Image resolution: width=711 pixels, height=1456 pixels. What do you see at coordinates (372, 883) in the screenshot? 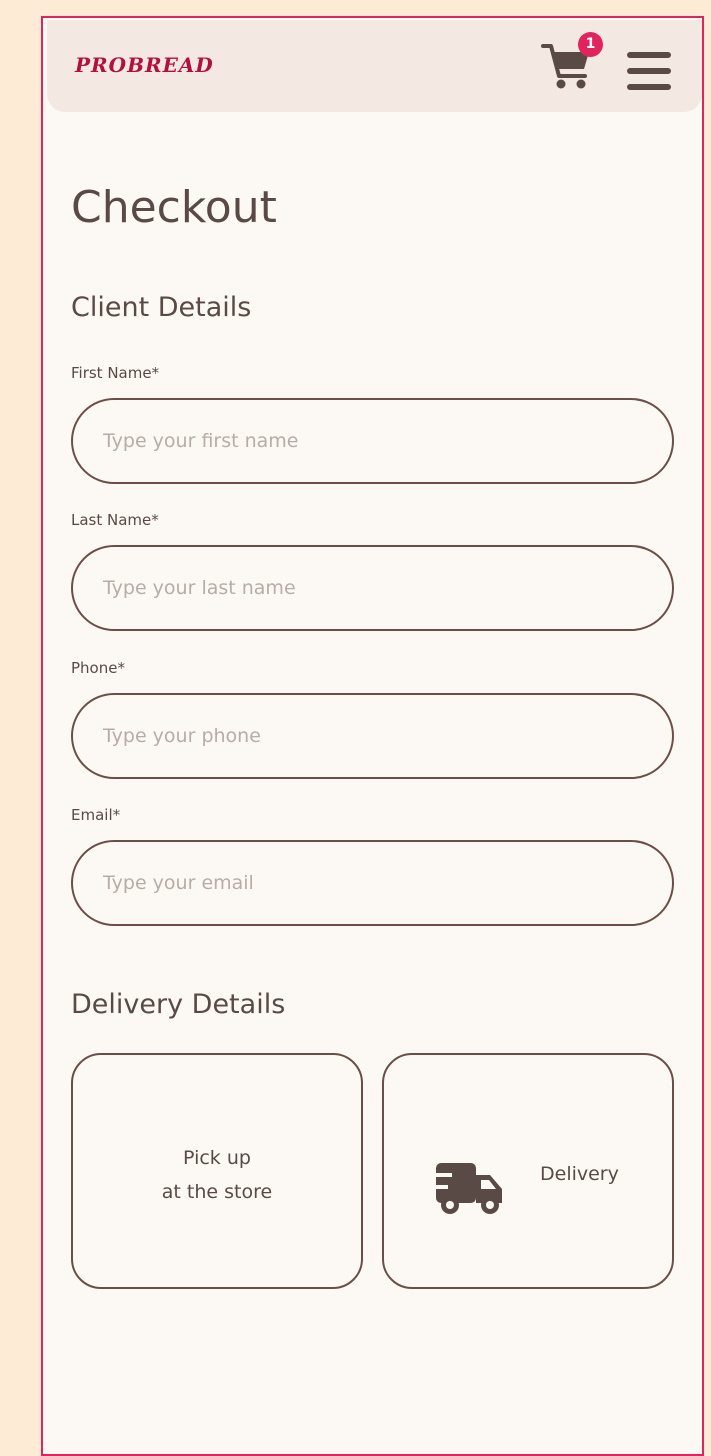
I see `email-input` at bounding box center [372, 883].